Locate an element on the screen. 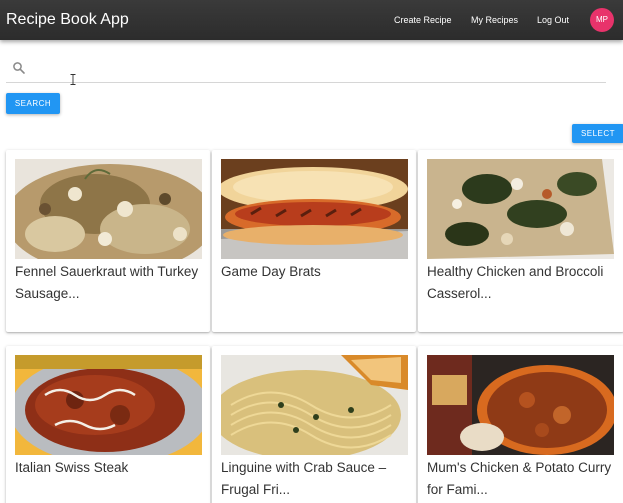 This screenshot has height=503, width=623. search-icon is located at coordinates (19, 68).